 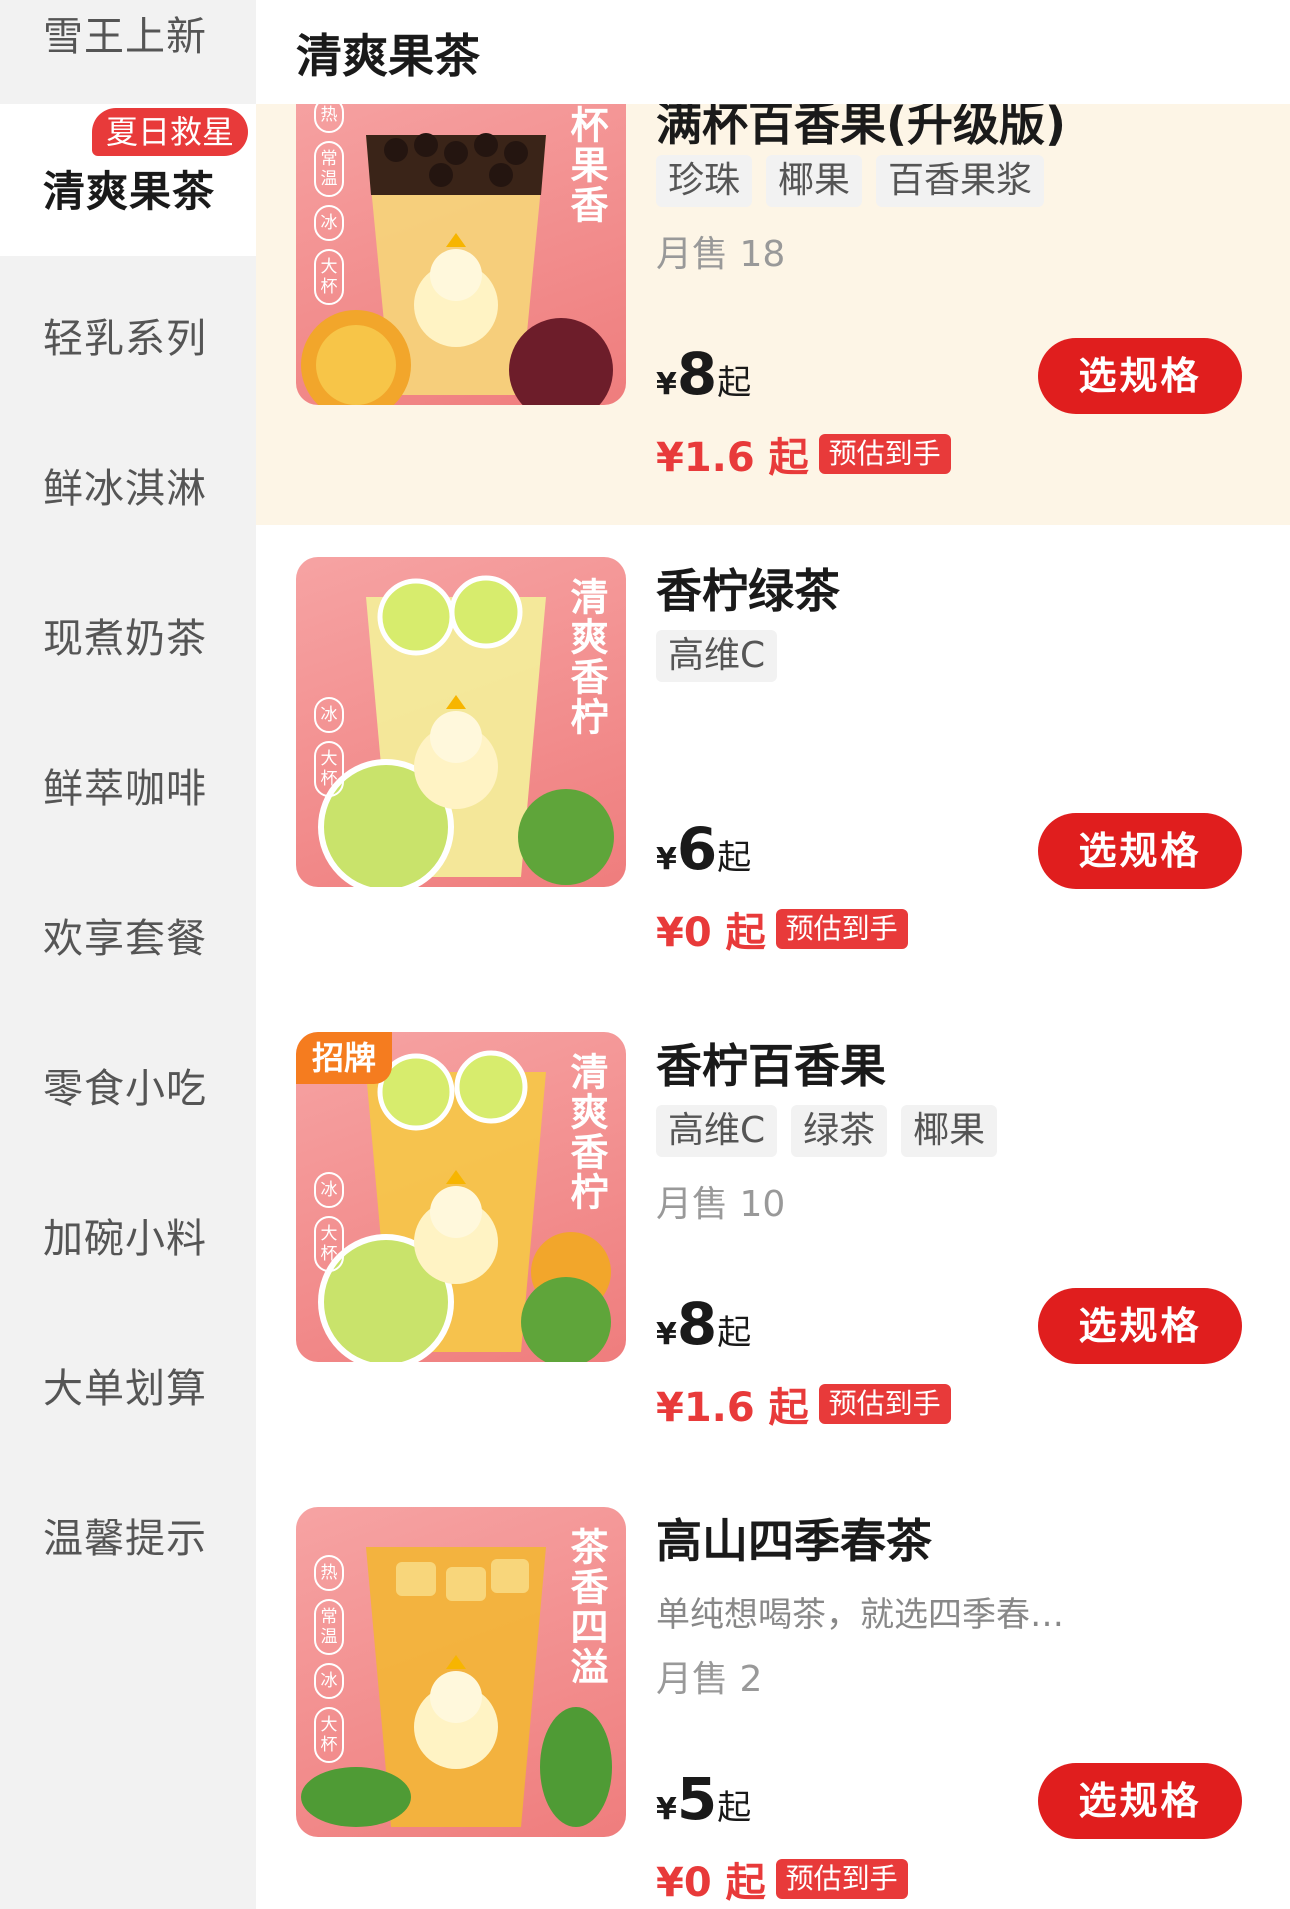 What do you see at coordinates (125, 1239) in the screenshot?
I see `sidebar-item-label: 加碗小料` at bounding box center [125, 1239].